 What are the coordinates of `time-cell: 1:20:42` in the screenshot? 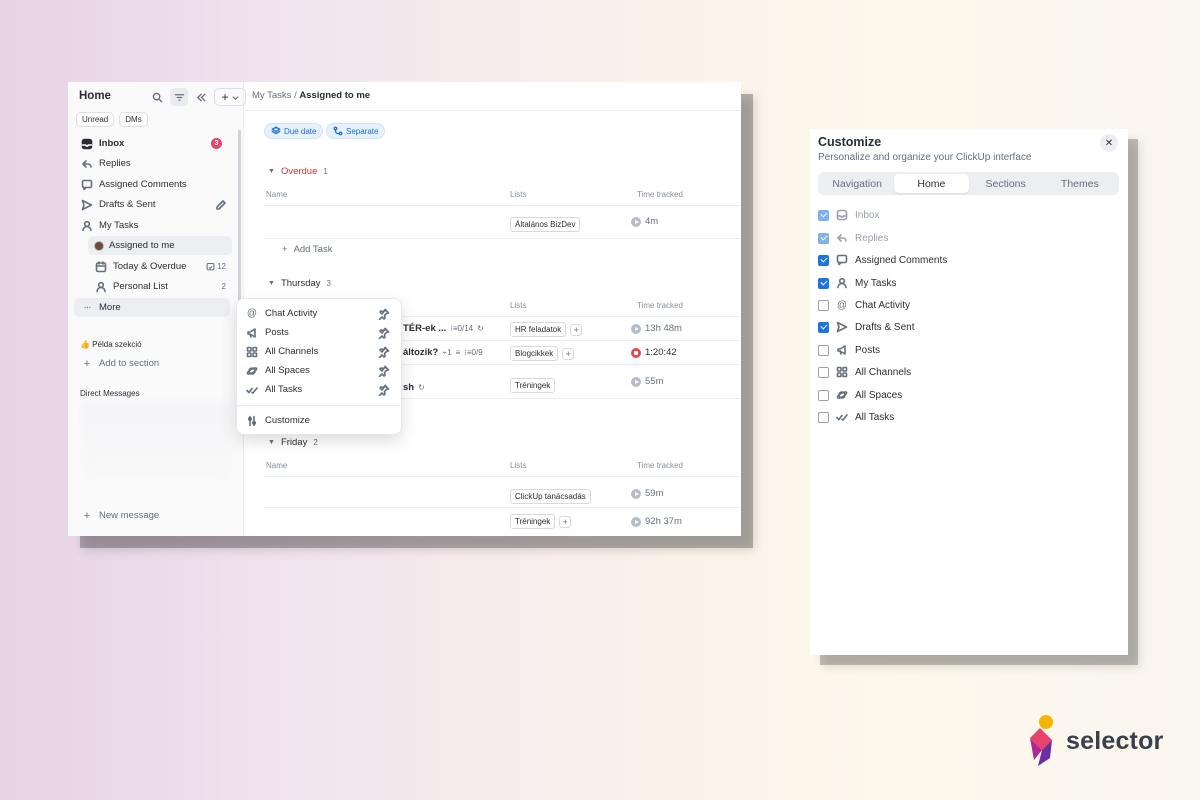 It's located at (654, 352).